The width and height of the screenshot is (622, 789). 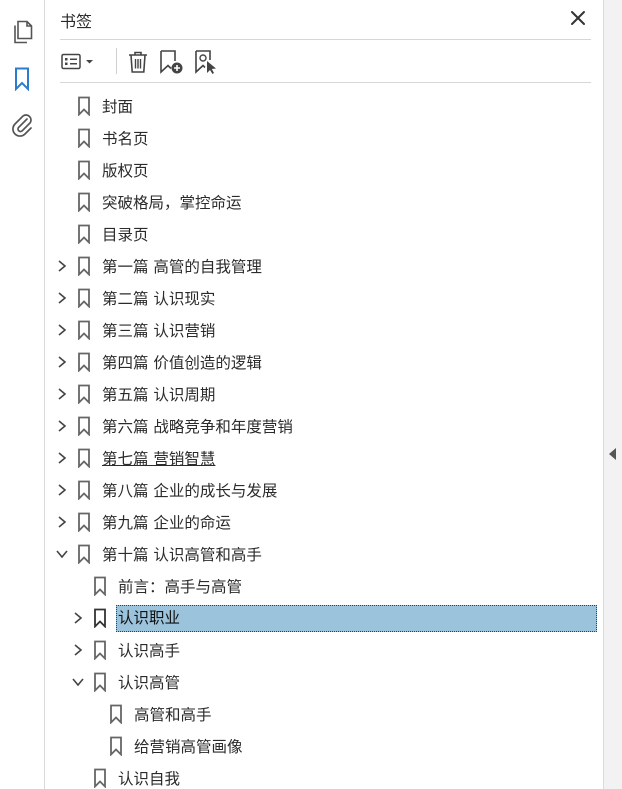 I want to click on bookmark-row: 前言：高手与高管, so click(x=156, y=586).